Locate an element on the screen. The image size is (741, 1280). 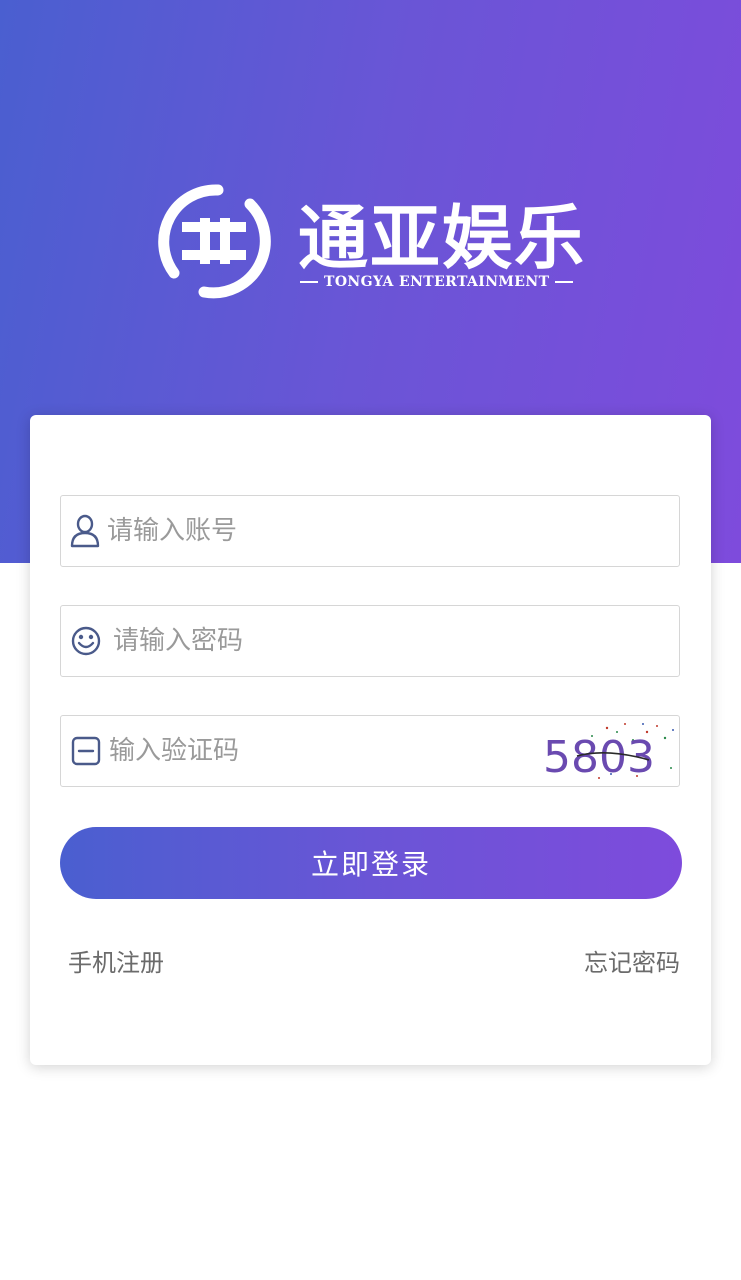
brand-logo: 通亚娱乐 TONGYA ENTERTAINMENT is located at coordinates (368, 243).